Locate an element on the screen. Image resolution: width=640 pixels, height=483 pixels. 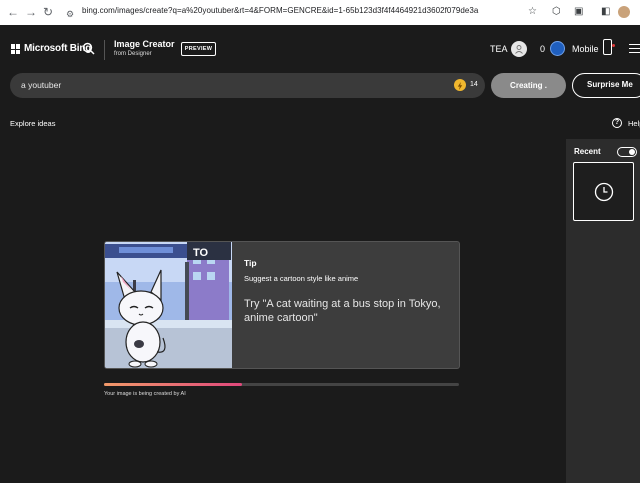
username: TEA is located at coordinates (499, 49).